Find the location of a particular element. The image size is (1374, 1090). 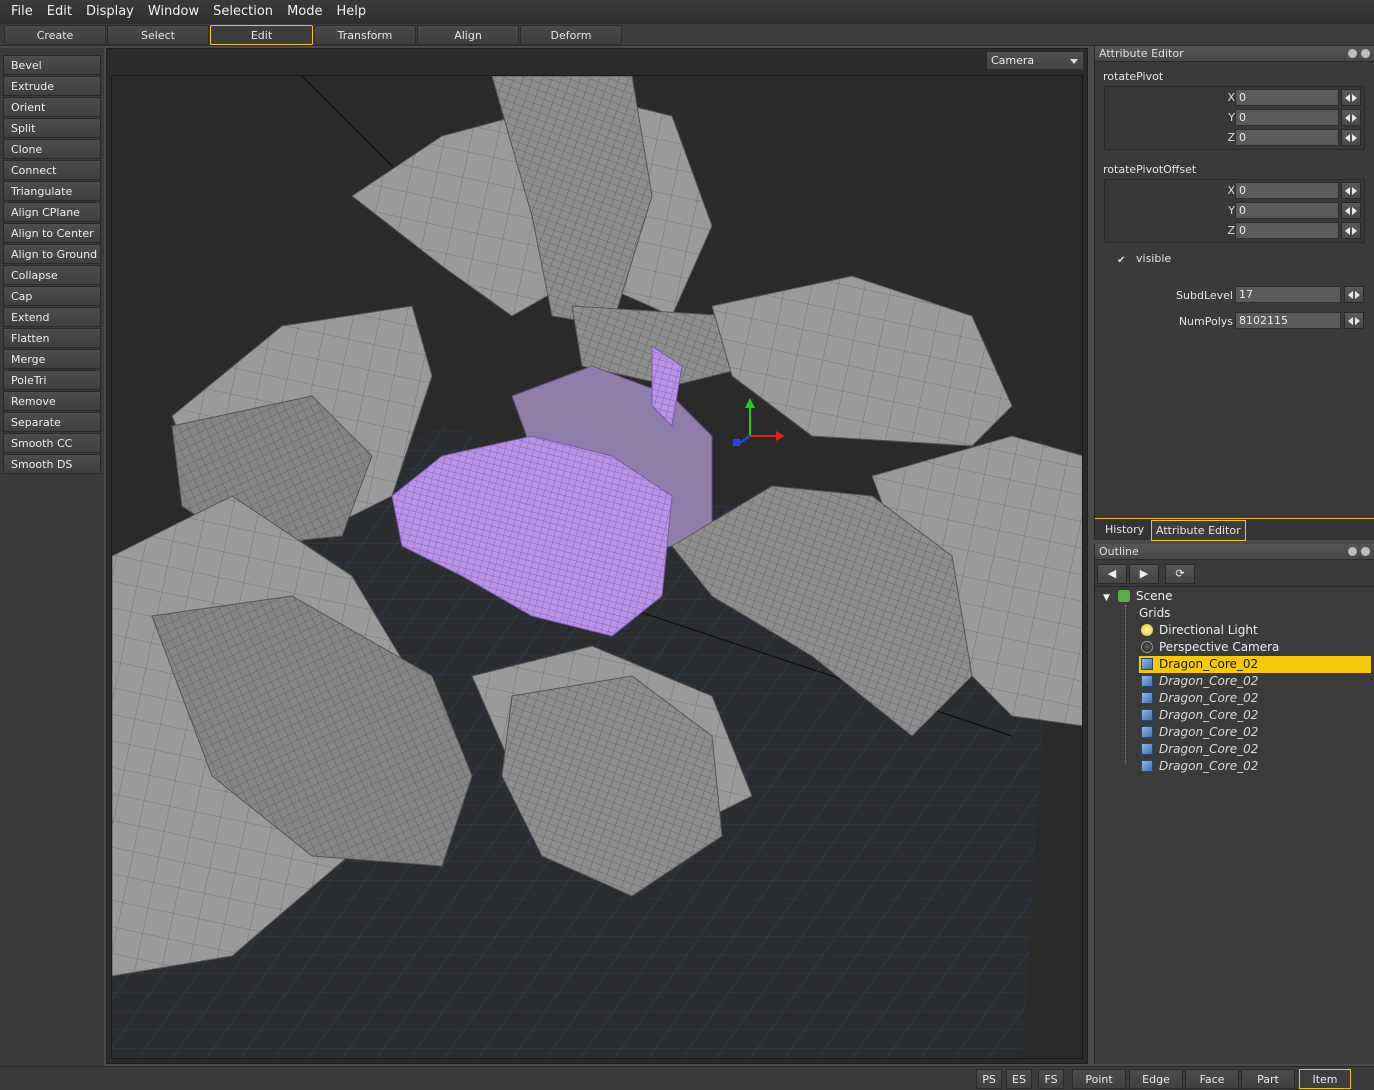

remove-button: Remove is located at coordinates (52, 401).